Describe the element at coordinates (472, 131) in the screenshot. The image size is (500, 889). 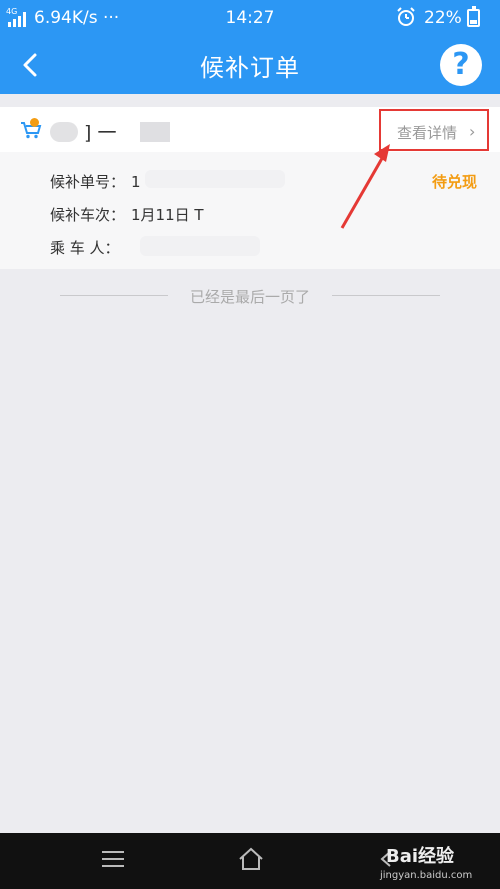
I see `chevron-right-icon: ›` at that location.